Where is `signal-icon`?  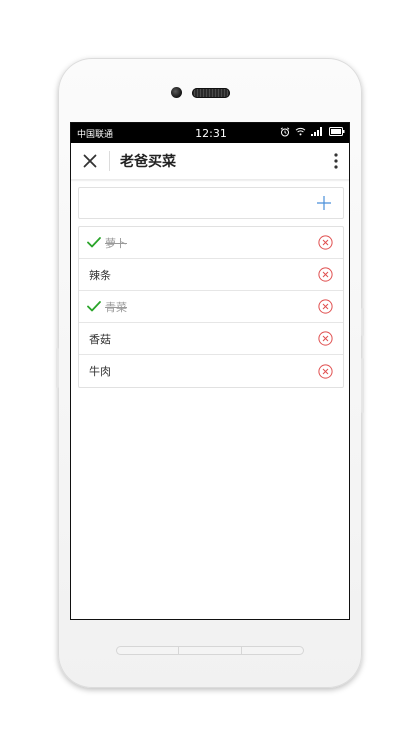
signal-icon is located at coordinates (317, 133).